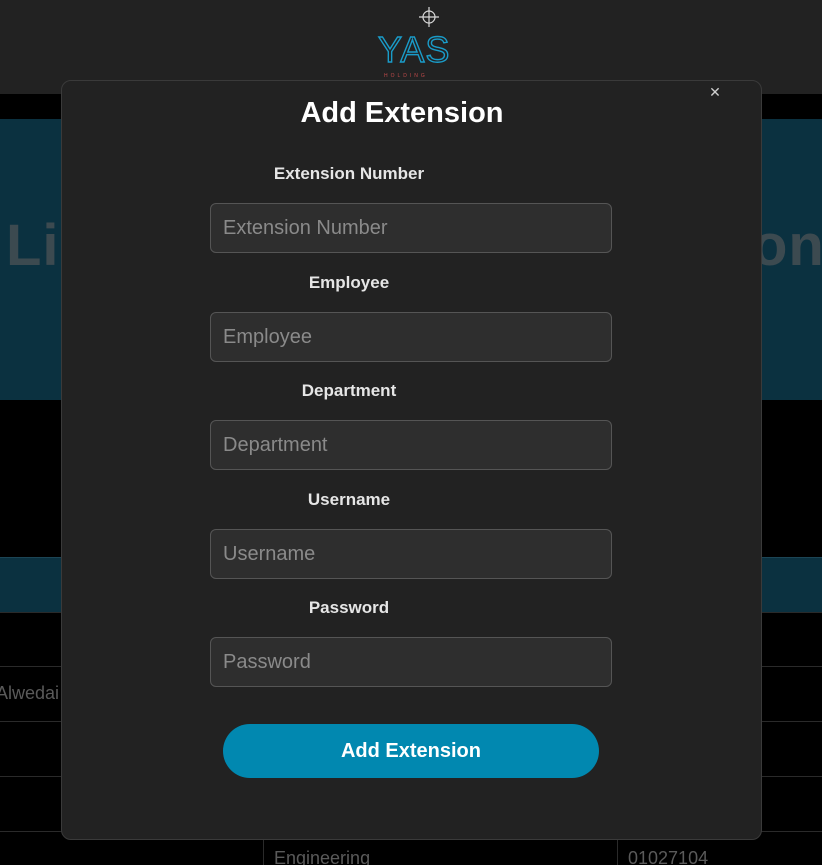 The height and width of the screenshot is (865, 822). I want to click on table-cell-department: Engineering, so click(322, 856).